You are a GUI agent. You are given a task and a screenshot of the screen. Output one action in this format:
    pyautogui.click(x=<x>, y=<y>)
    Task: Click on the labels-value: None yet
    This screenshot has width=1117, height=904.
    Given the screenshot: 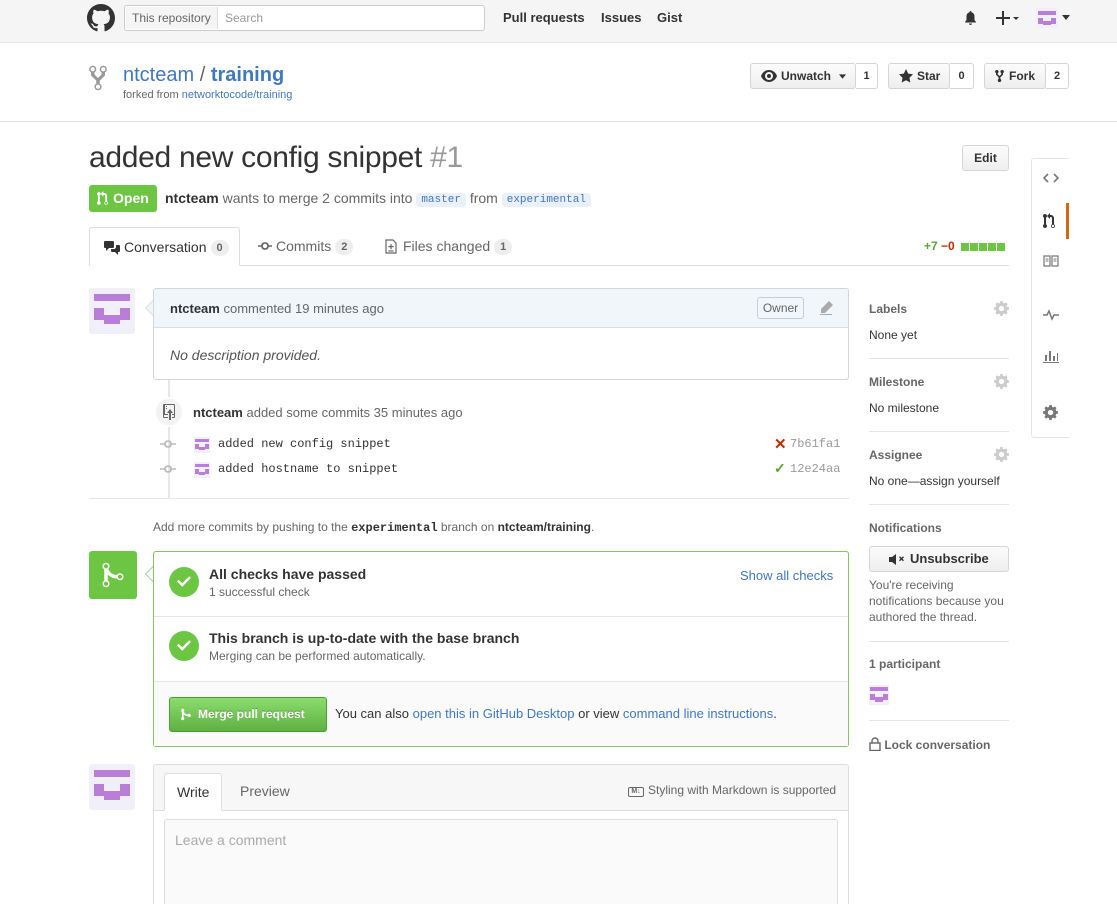 What is the action you would take?
    pyautogui.click(x=893, y=335)
    